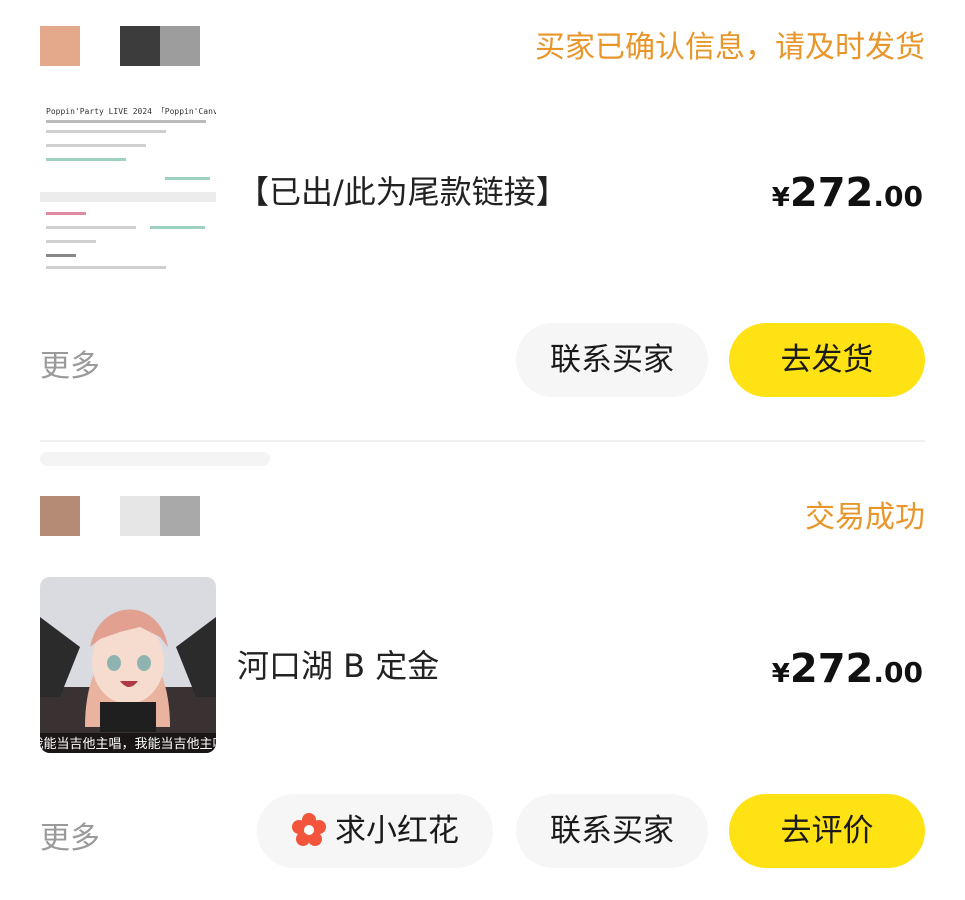 This screenshot has height=900, width=965. What do you see at coordinates (397, 831) in the screenshot?
I see `request-flower-label: 求小红花` at bounding box center [397, 831].